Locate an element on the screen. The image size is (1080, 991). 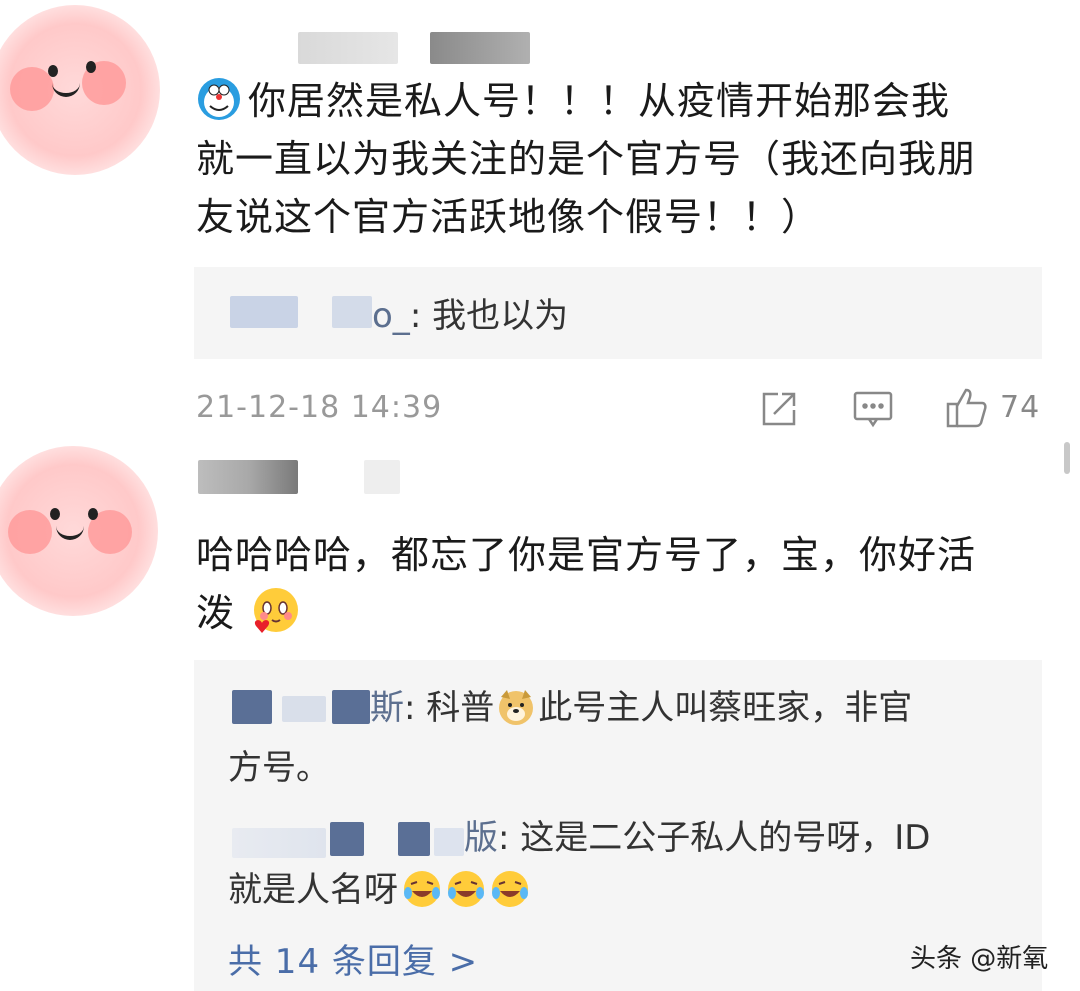
doge-emoji-icon is located at coordinates (516, 707).